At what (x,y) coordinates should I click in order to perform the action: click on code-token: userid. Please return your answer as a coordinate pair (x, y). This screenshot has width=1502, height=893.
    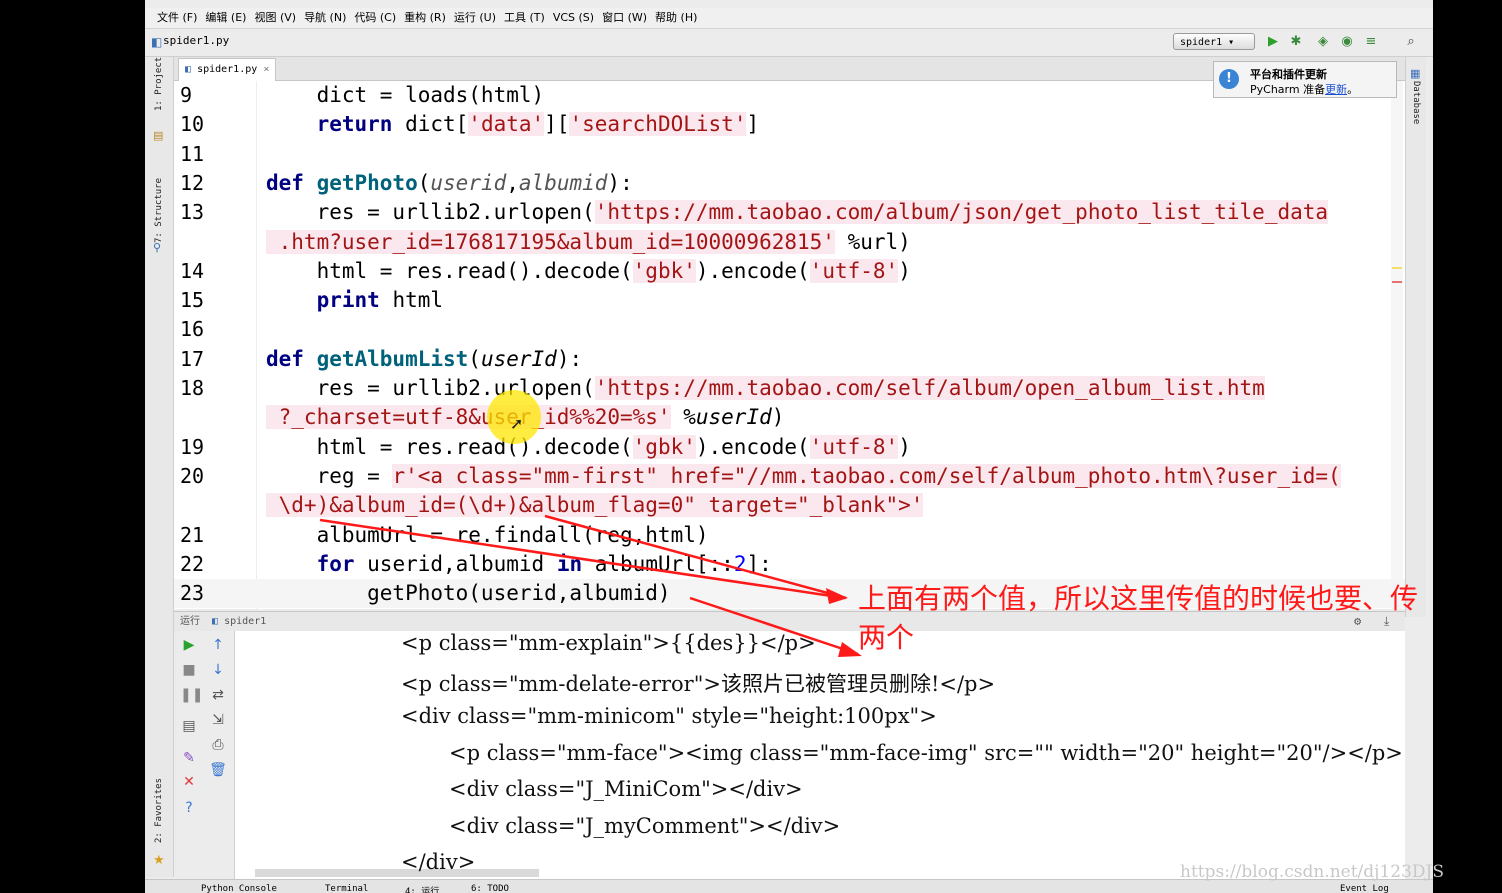
    Looking at the image, I should click on (468, 182).